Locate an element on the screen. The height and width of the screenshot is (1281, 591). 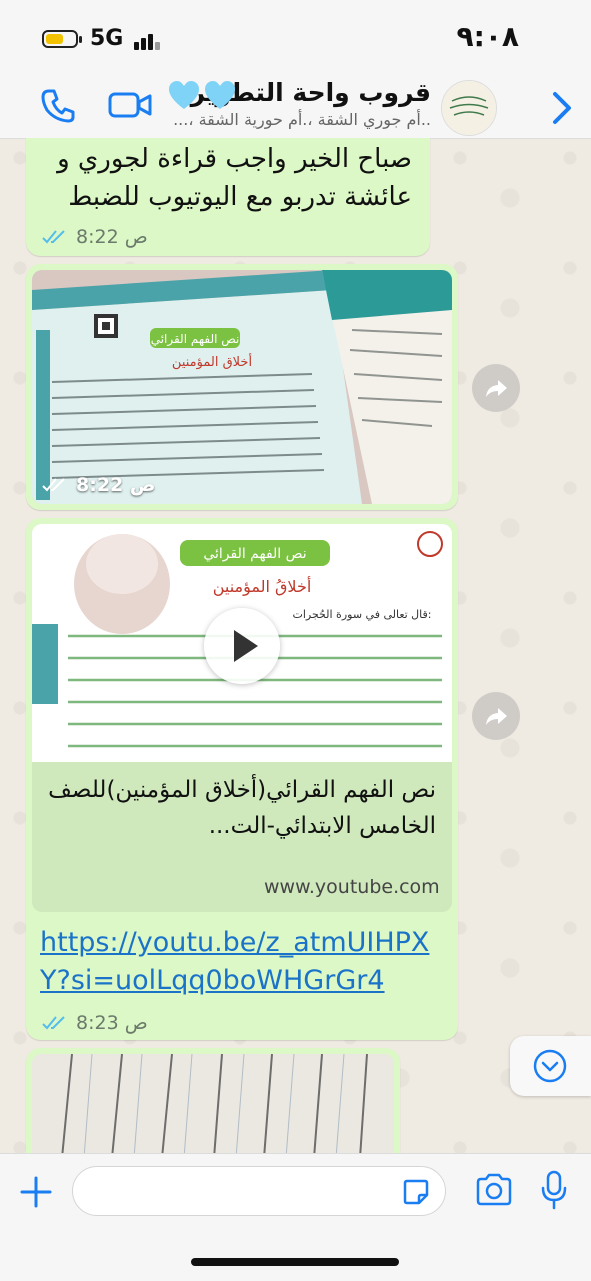
chevron-down-icon is located at coordinates (550, 1066).